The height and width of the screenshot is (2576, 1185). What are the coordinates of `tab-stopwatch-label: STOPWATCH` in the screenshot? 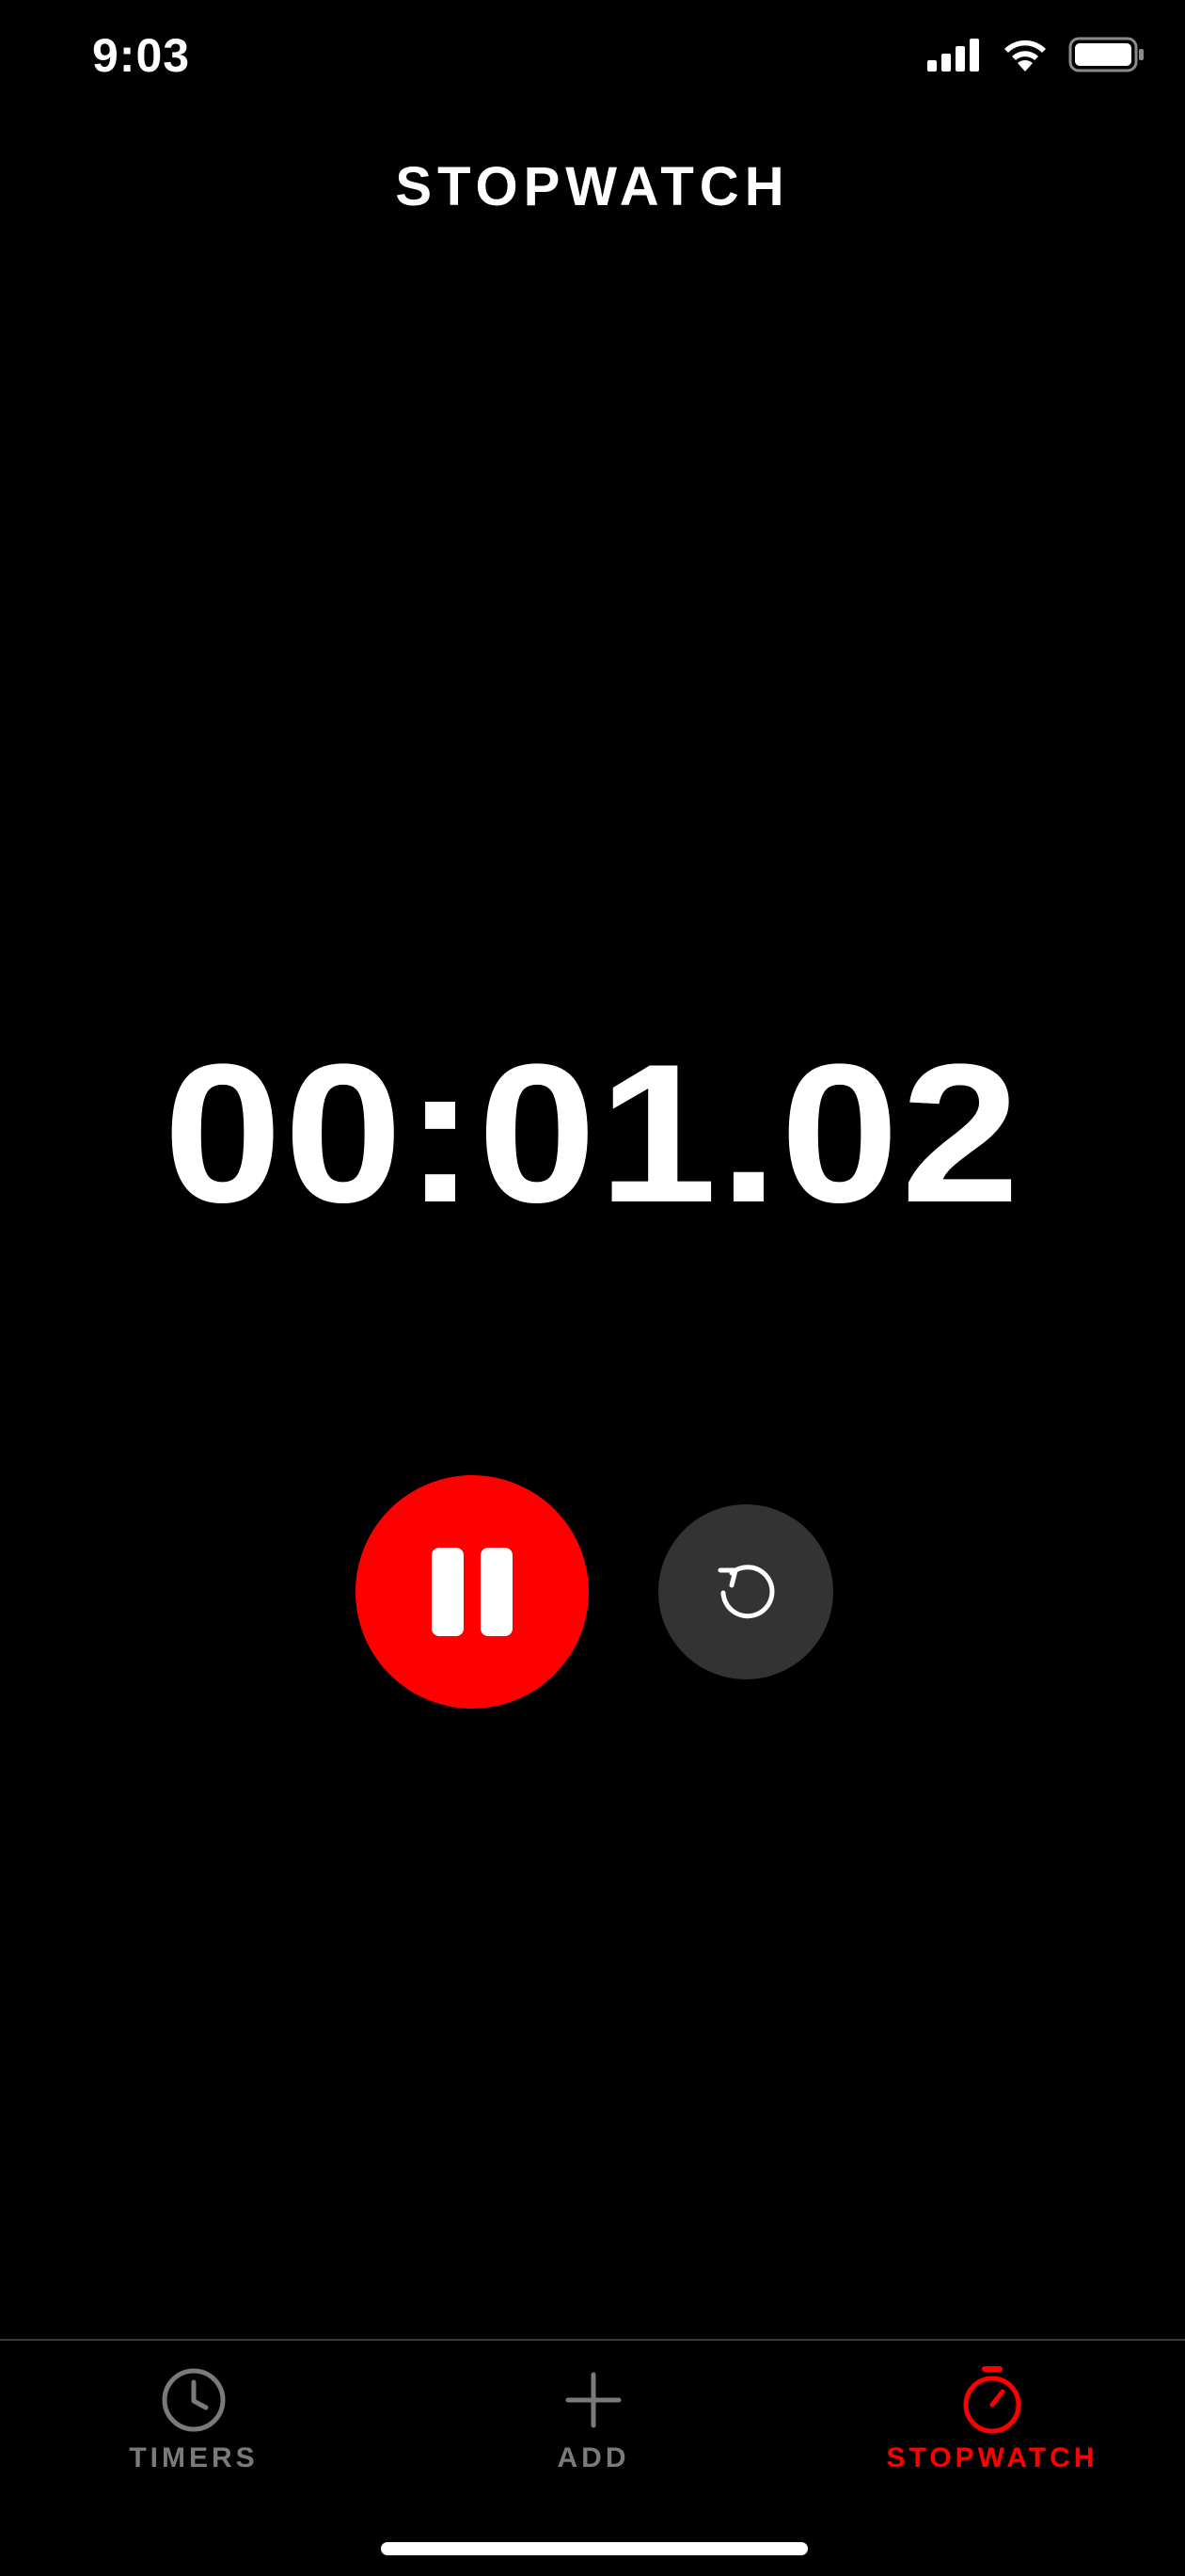 It's located at (992, 2457).